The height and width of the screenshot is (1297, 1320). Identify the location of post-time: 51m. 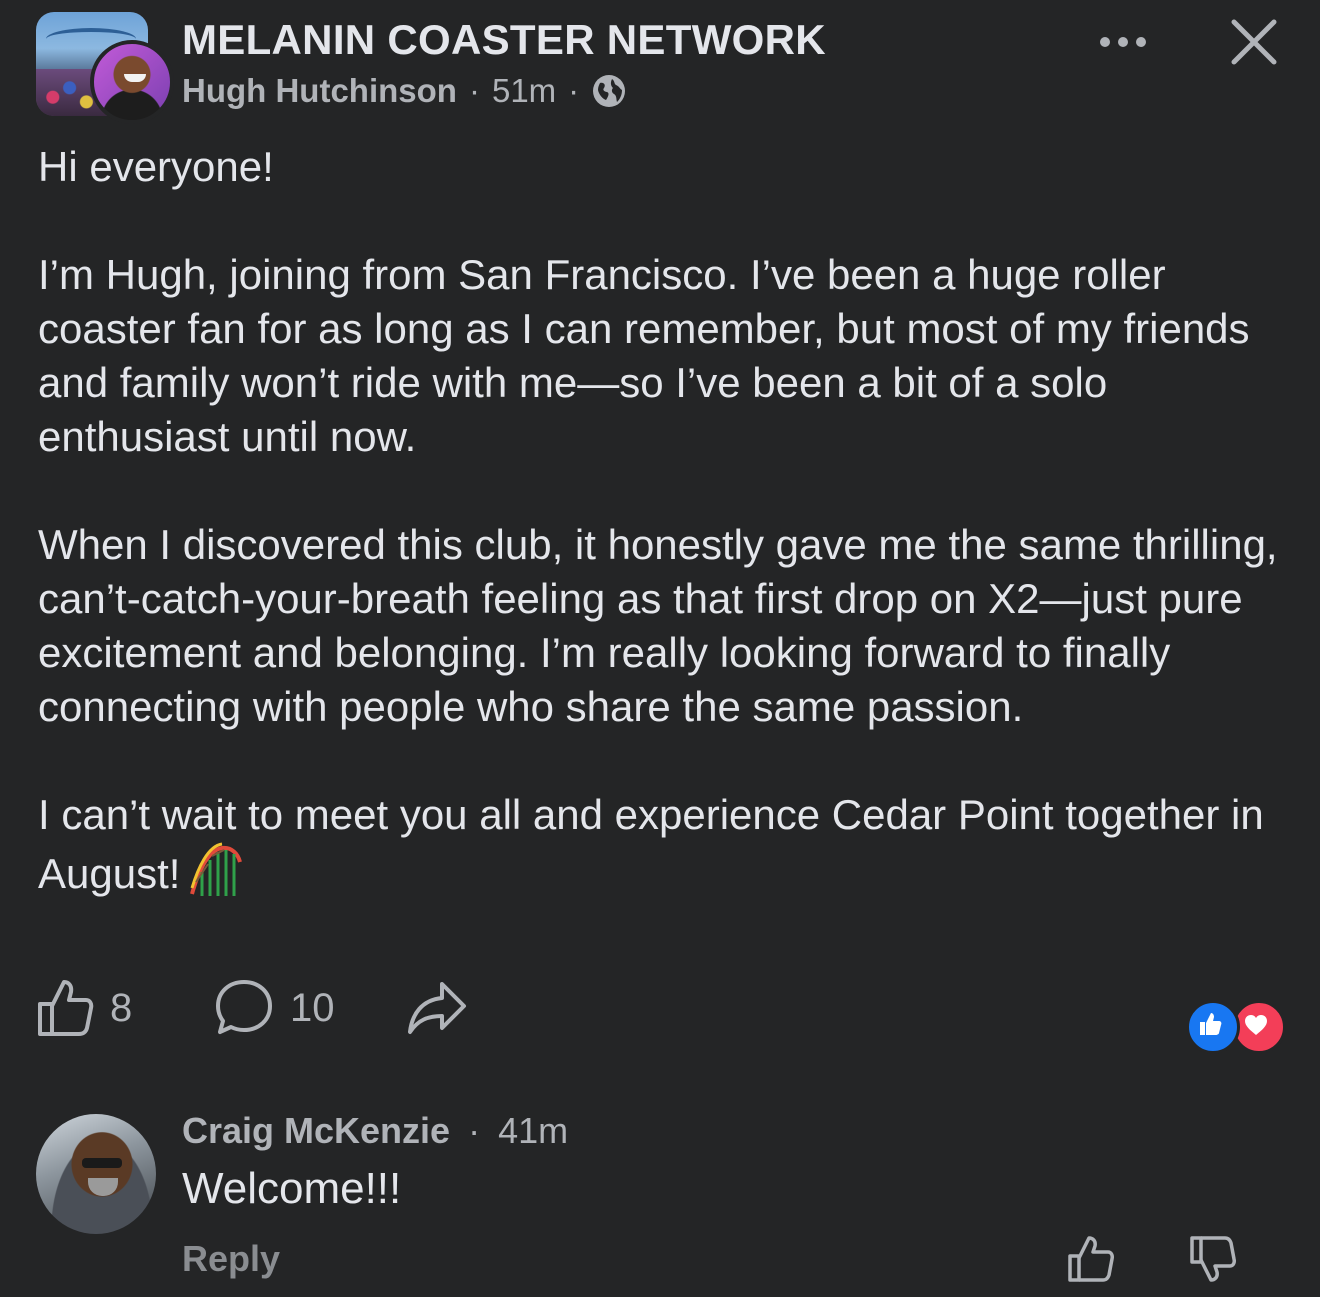
(524, 91).